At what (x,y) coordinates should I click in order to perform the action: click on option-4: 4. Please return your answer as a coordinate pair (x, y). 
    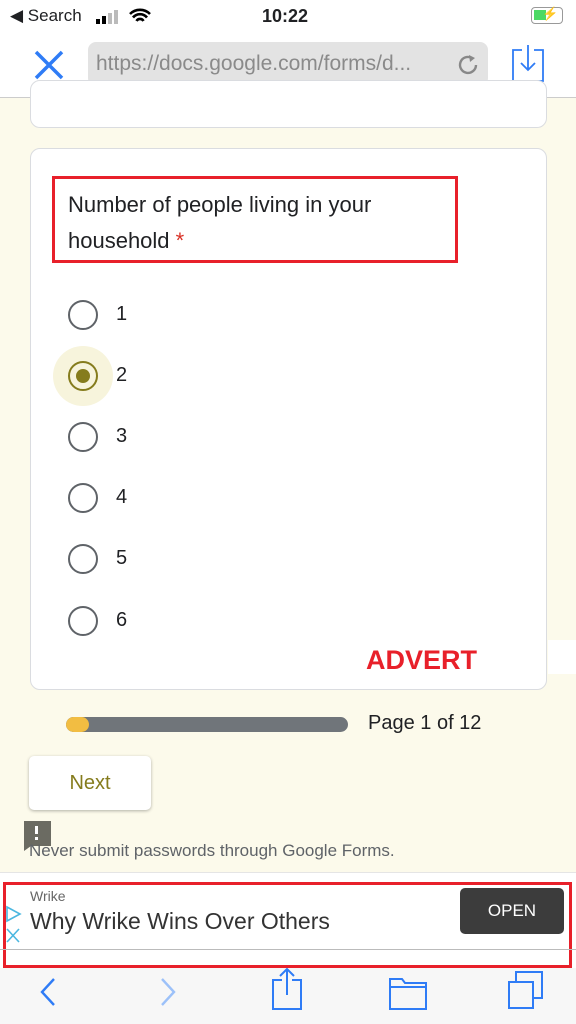
    Looking at the image, I should click on (97, 498).